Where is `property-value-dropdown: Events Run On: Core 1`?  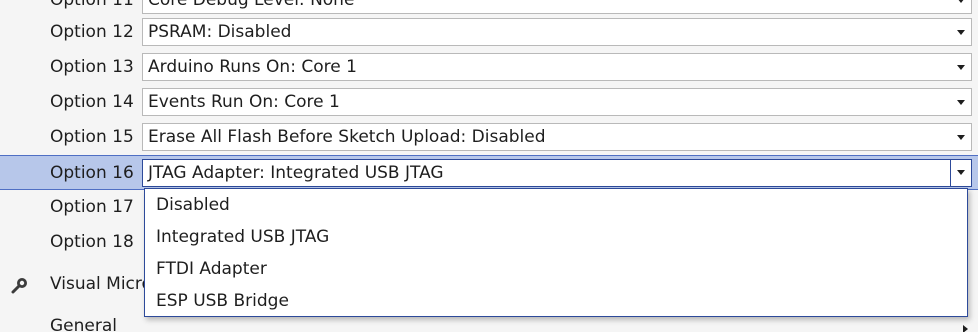
property-value-dropdown: Events Run On: Core 1 is located at coordinates (557, 102).